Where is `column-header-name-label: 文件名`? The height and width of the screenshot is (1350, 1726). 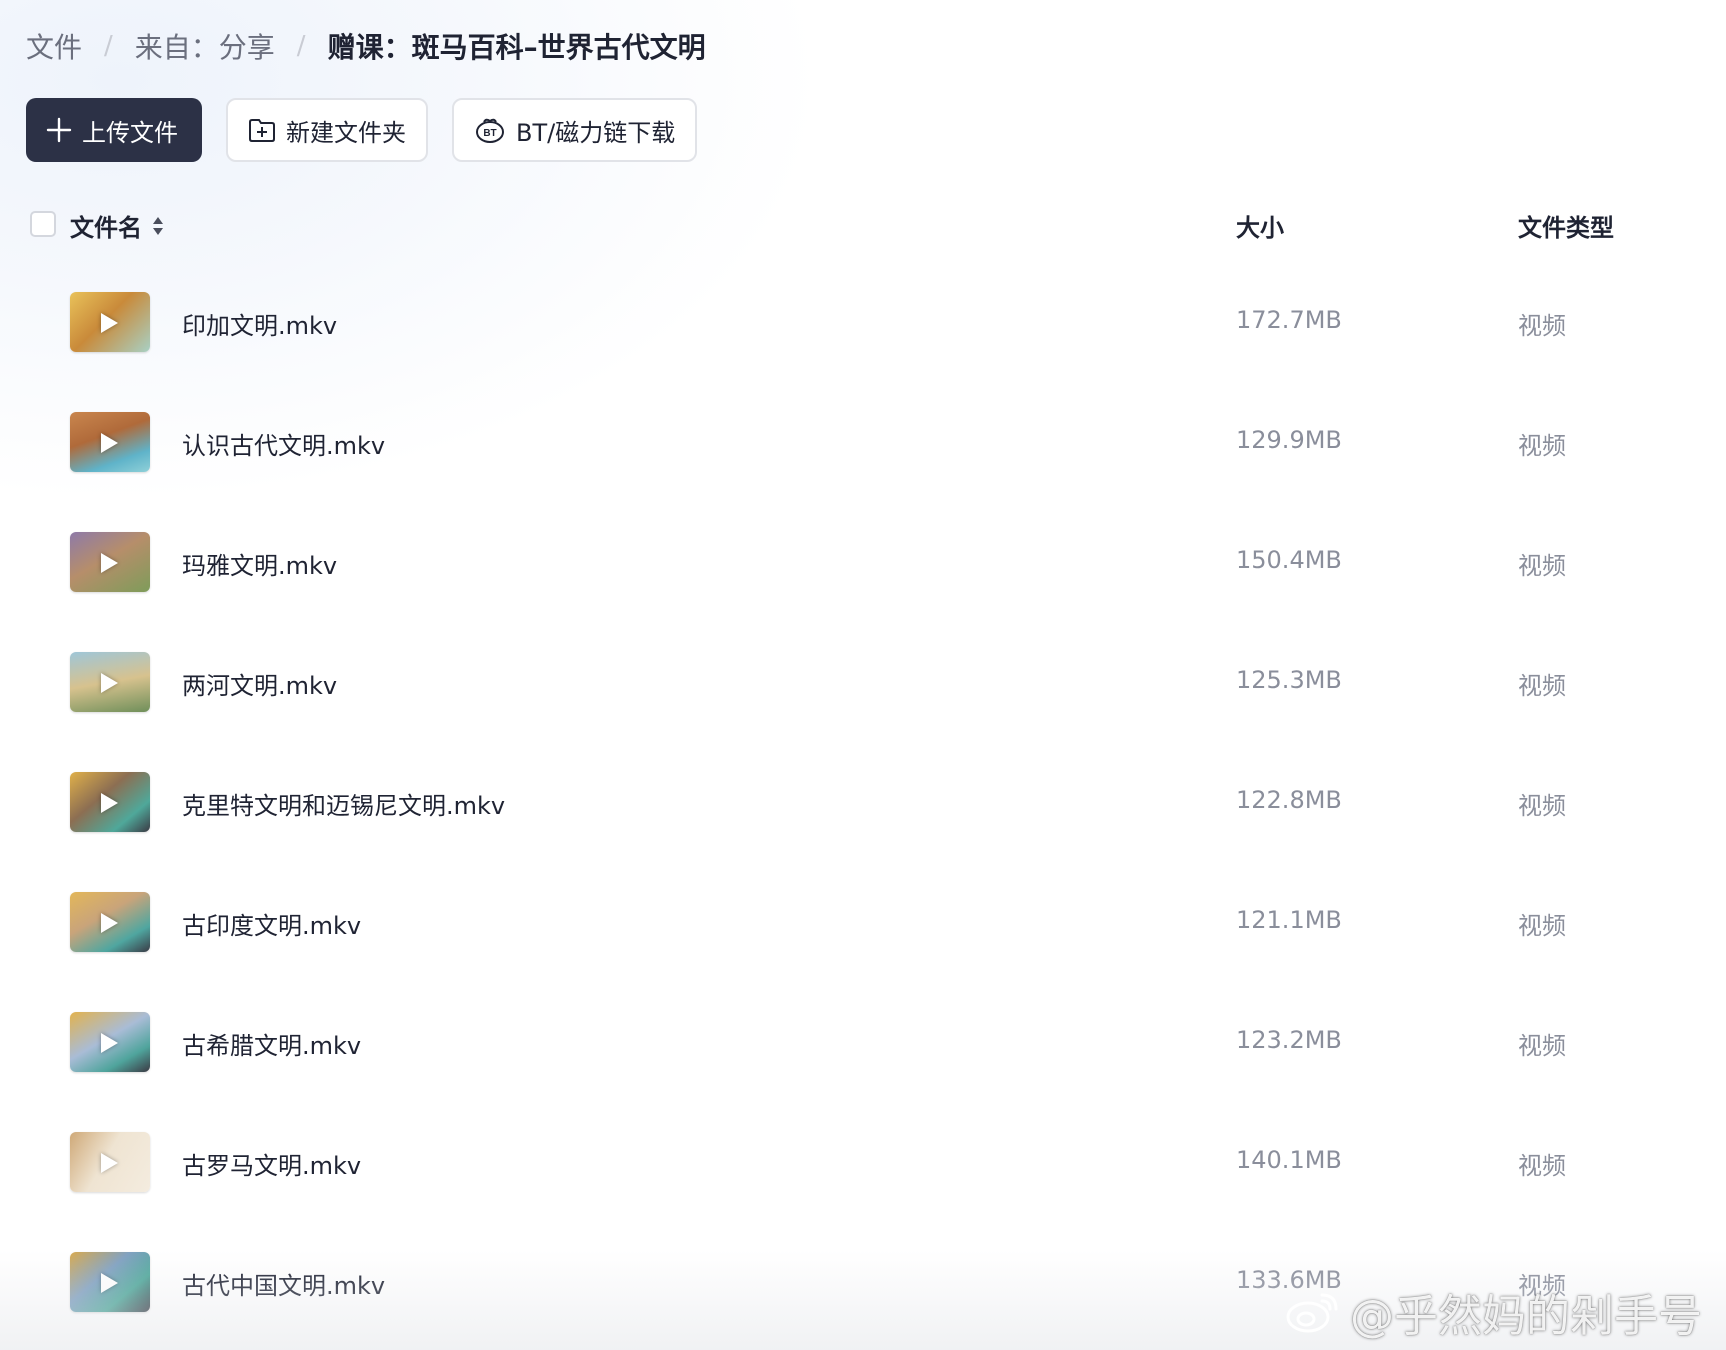
column-header-name-label: 文件名 is located at coordinates (106, 228).